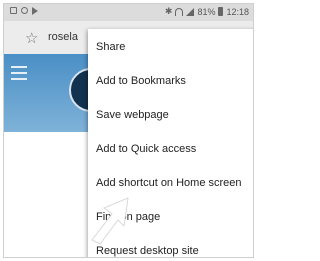  What do you see at coordinates (237, 11) in the screenshot?
I see `clock: 12:18` at bounding box center [237, 11].